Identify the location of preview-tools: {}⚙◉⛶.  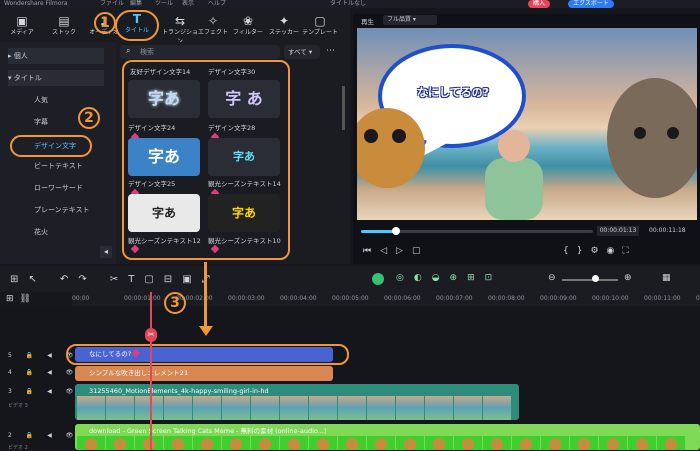
(600, 251).